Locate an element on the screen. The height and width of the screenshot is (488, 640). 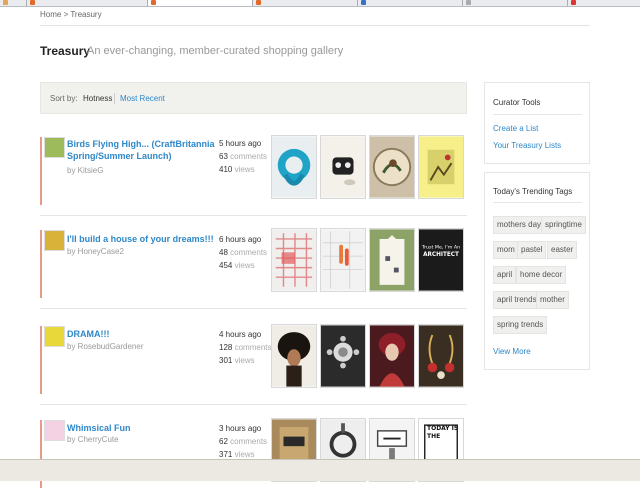
view-more-link: View More is located at coordinates (512, 351).